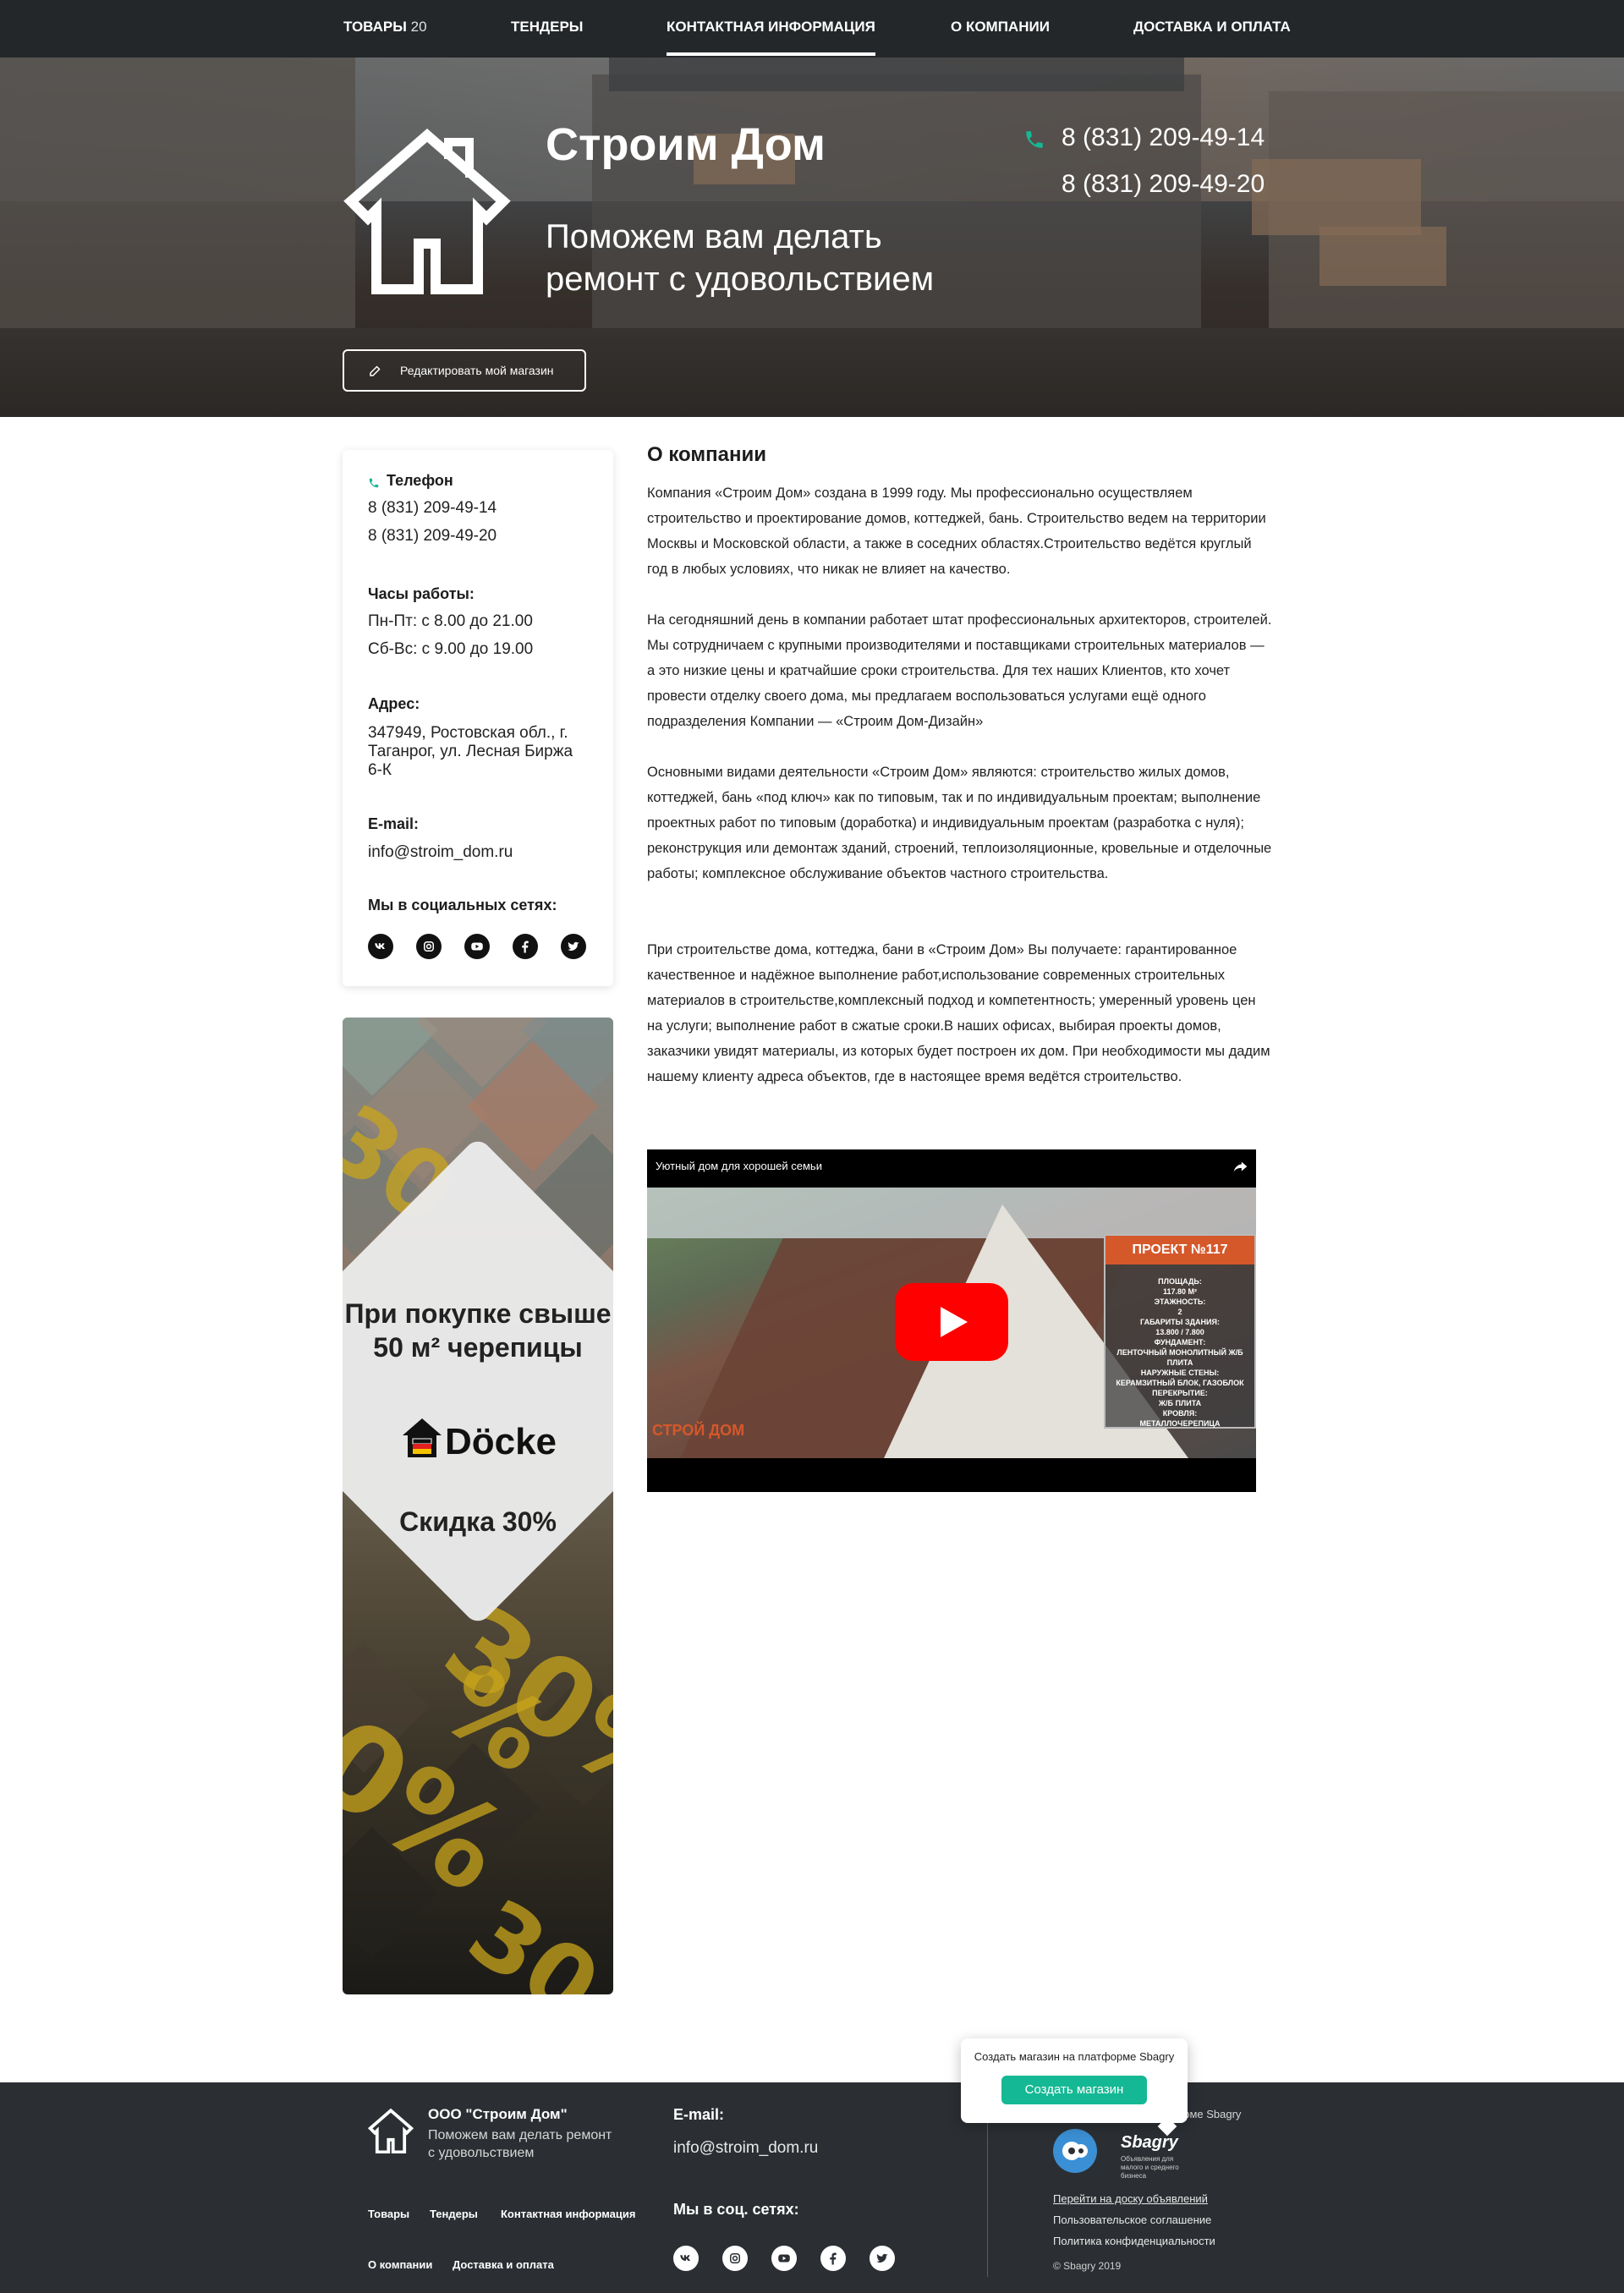 Image resolution: width=1624 pixels, height=2293 pixels. I want to click on hero-title: Строим Дом, so click(686, 144).